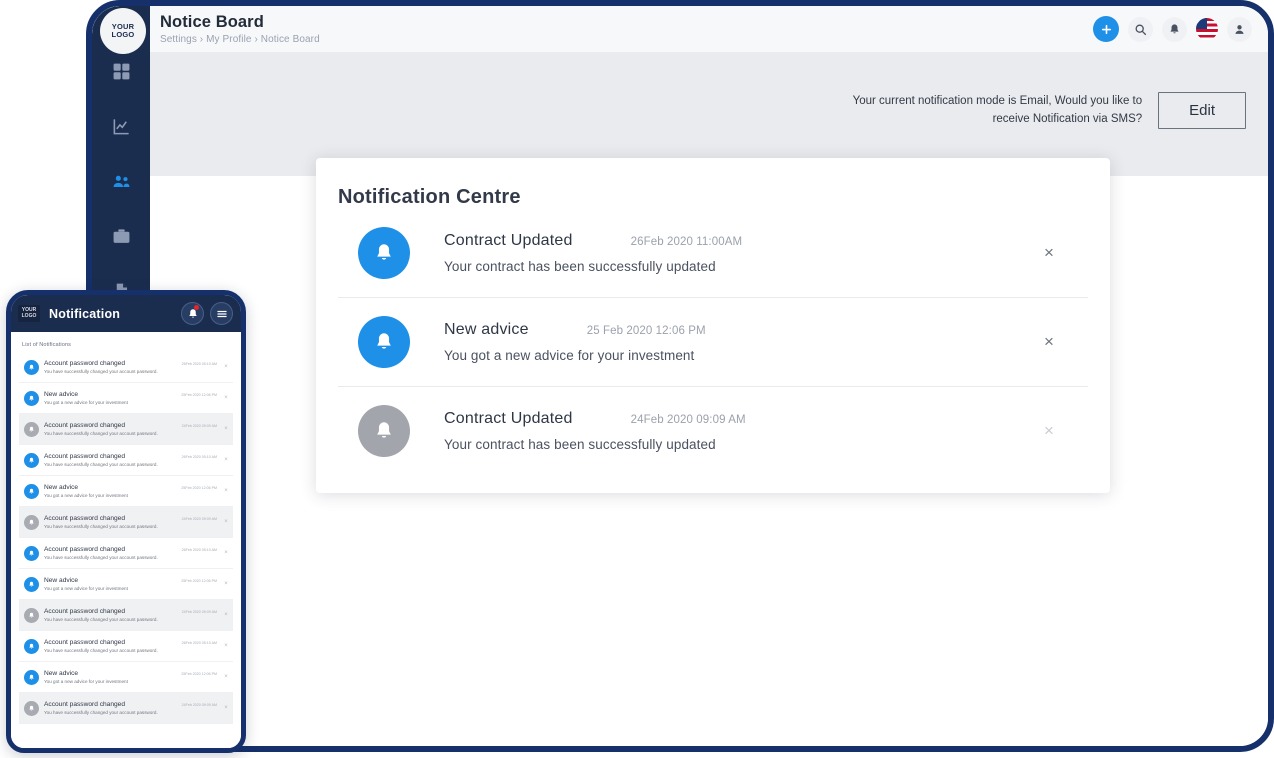 The height and width of the screenshot is (758, 1274). I want to click on account-button, so click(1239, 29).